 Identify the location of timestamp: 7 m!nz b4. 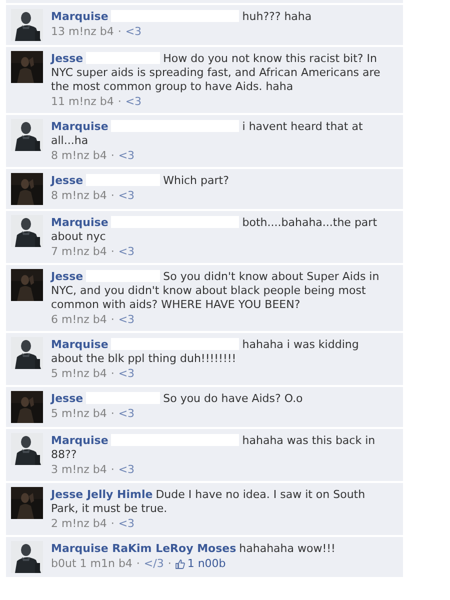
(79, 252).